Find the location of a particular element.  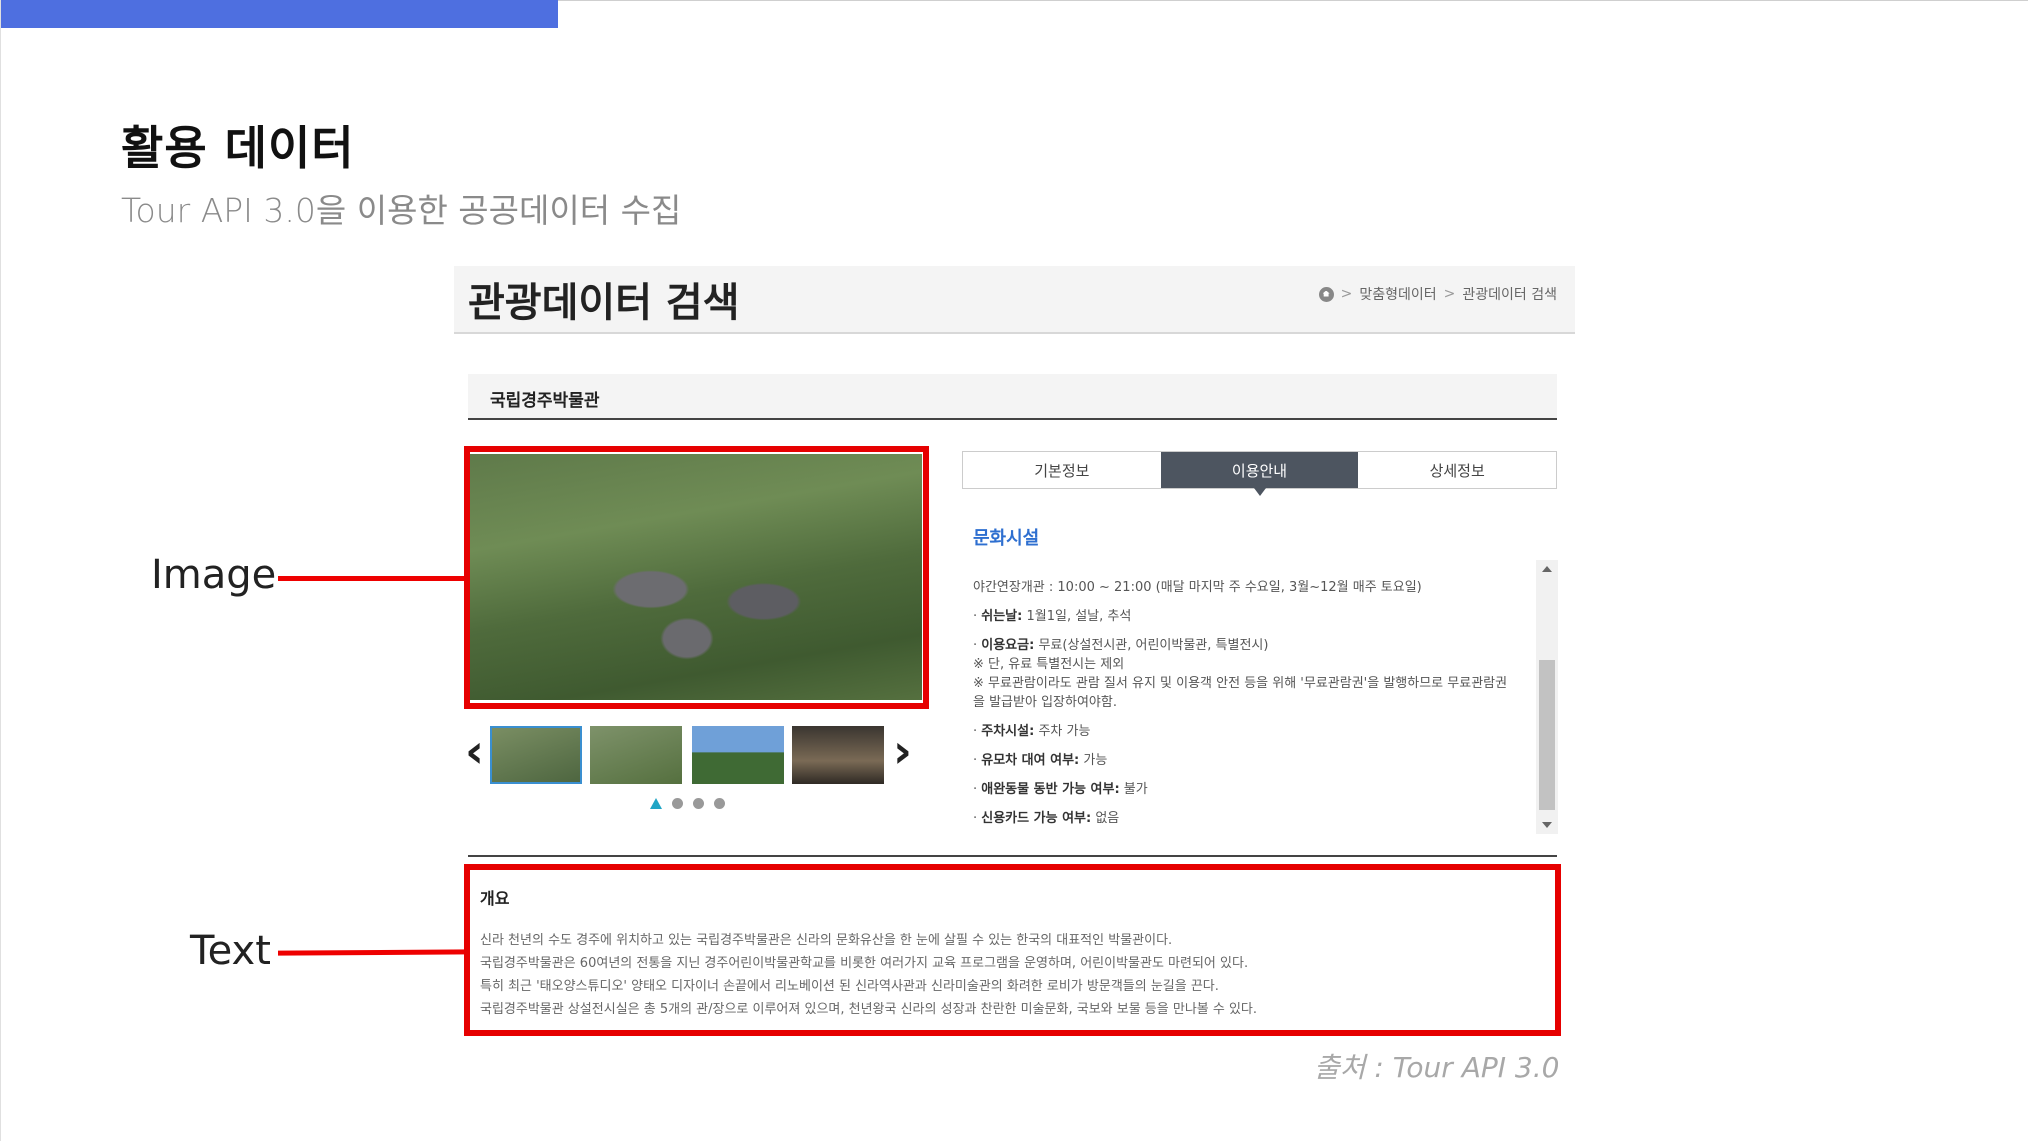

tab-basic-info: 기본정보 is located at coordinates (1062, 470).